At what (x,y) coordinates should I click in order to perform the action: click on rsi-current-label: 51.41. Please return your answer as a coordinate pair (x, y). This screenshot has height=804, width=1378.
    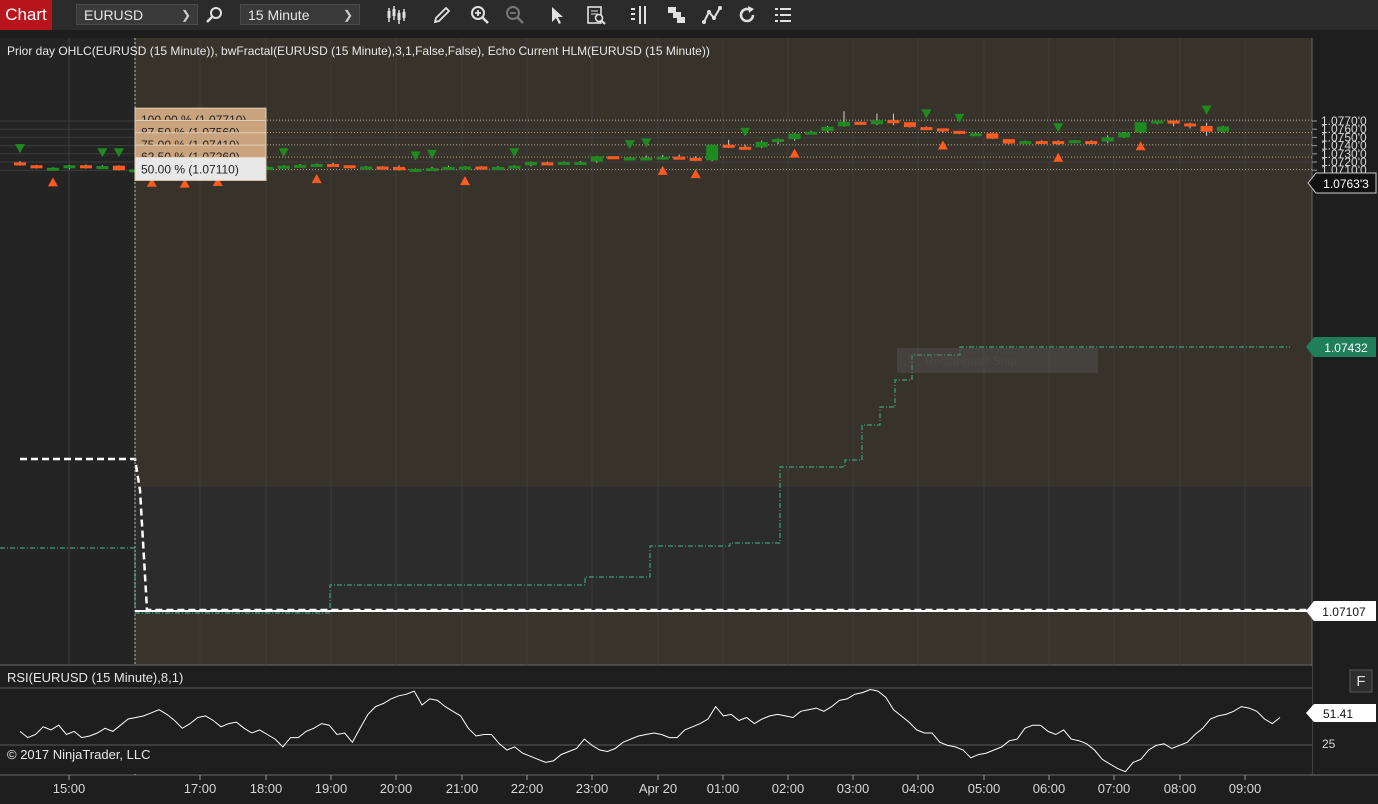
    Looking at the image, I should click on (1338, 714).